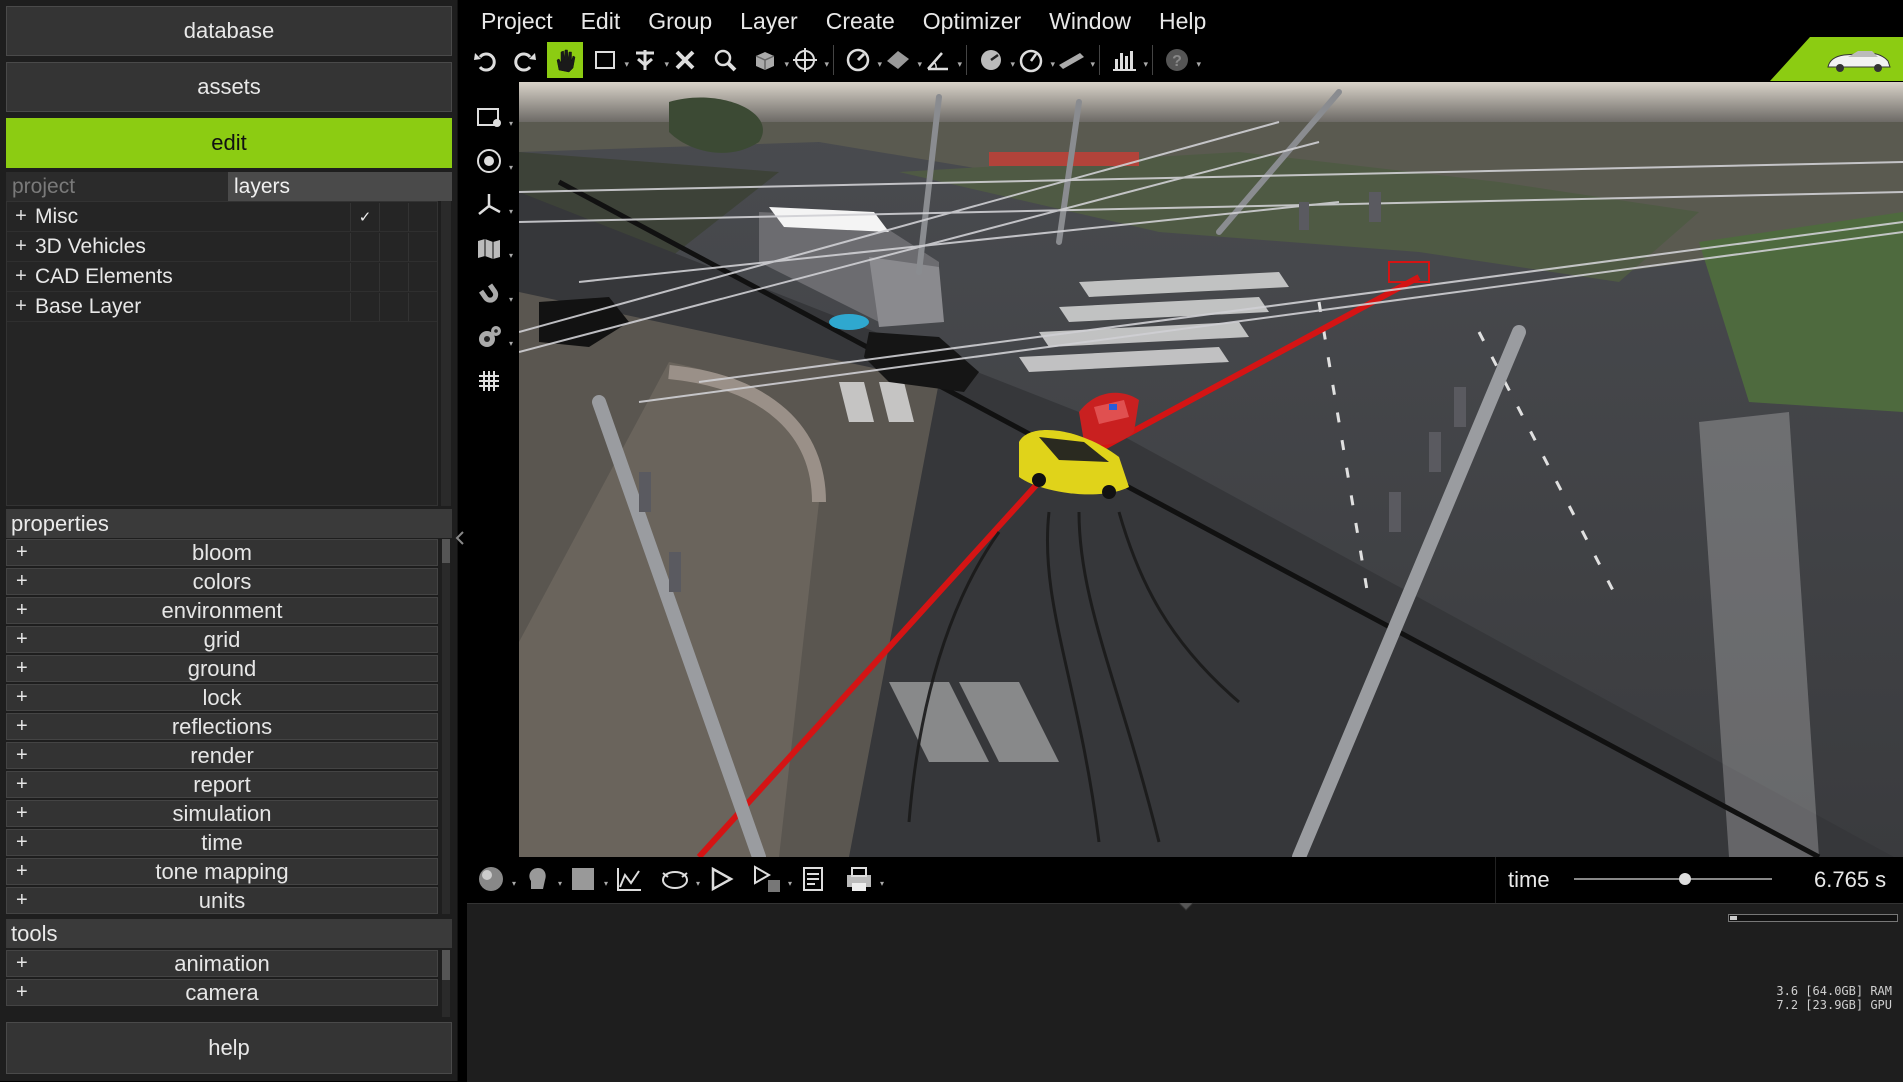 The width and height of the screenshot is (1903, 1082). Describe the element at coordinates (680, 20) in the screenshot. I see `menu-group: Group` at that location.